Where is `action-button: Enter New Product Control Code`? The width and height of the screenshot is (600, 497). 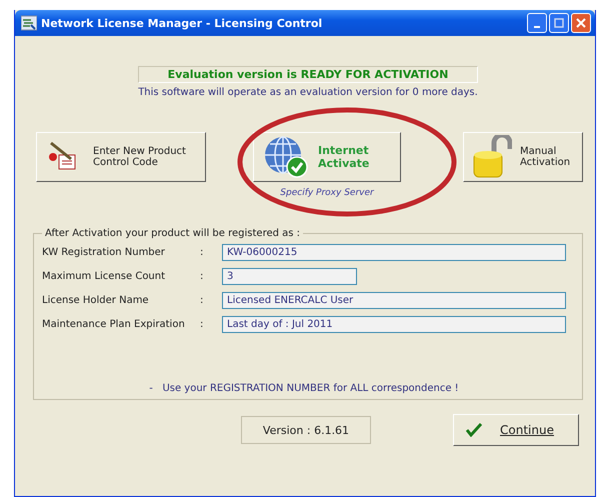
action-button: Enter New Product Control Code is located at coordinates (121, 157).